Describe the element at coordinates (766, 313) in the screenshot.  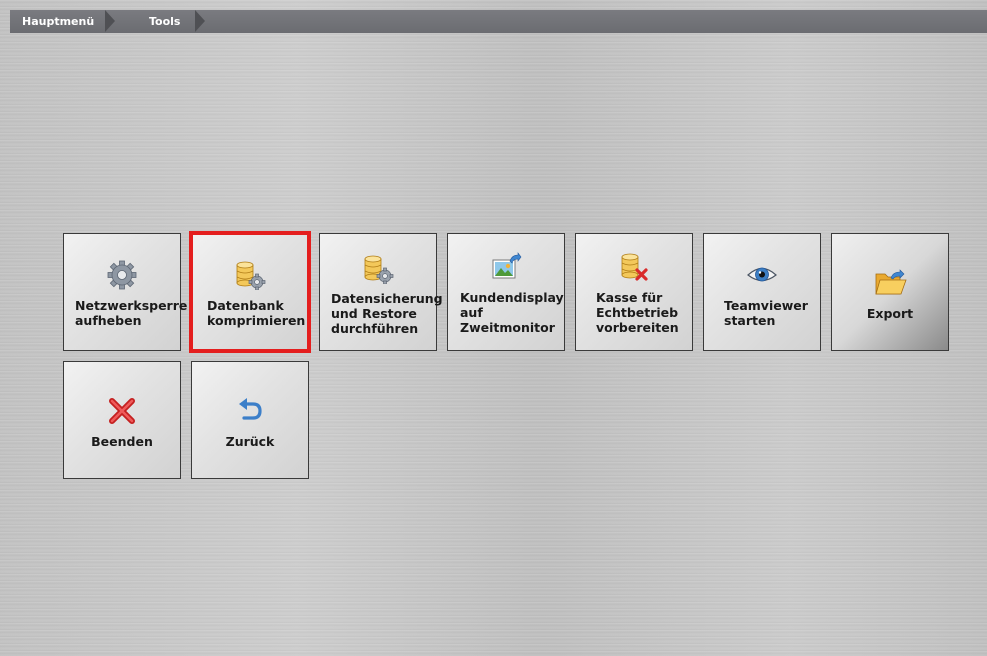
I see `tile-label: Teamviewer starten` at that location.